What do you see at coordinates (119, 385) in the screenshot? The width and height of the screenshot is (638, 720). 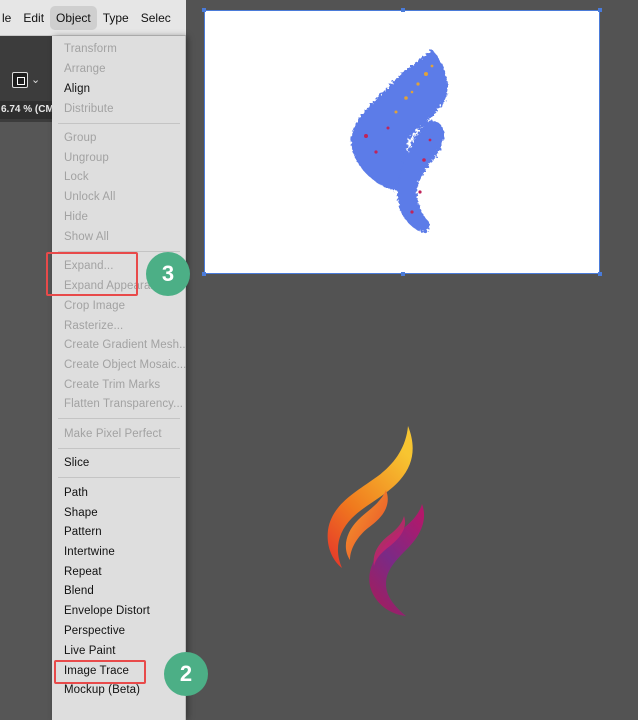 I see `menu-item-create-trim-marks: Create Trim Marks` at bounding box center [119, 385].